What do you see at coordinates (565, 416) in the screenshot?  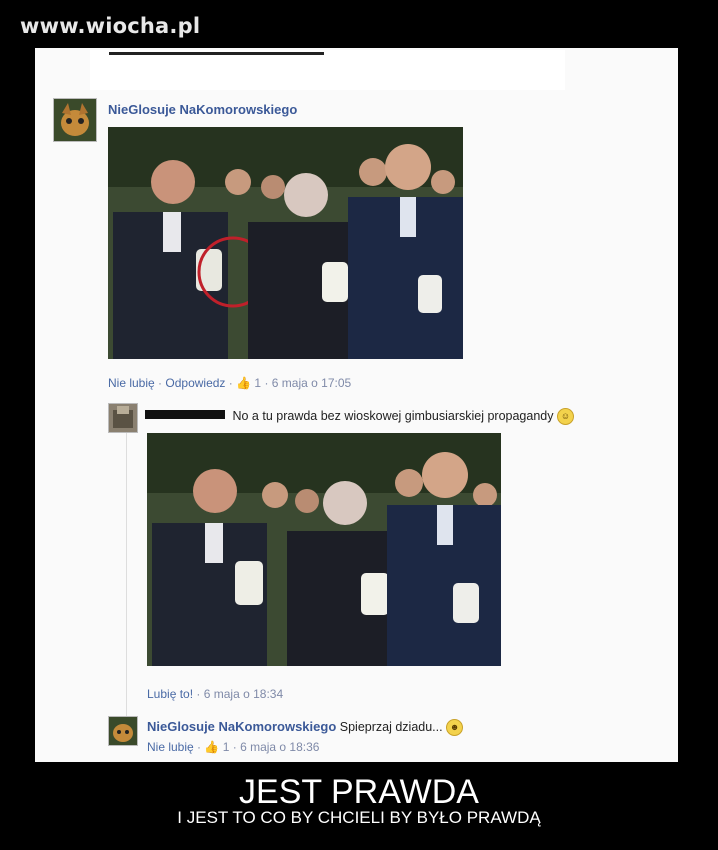 I see `smiley-emoji-icon: ☺` at bounding box center [565, 416].